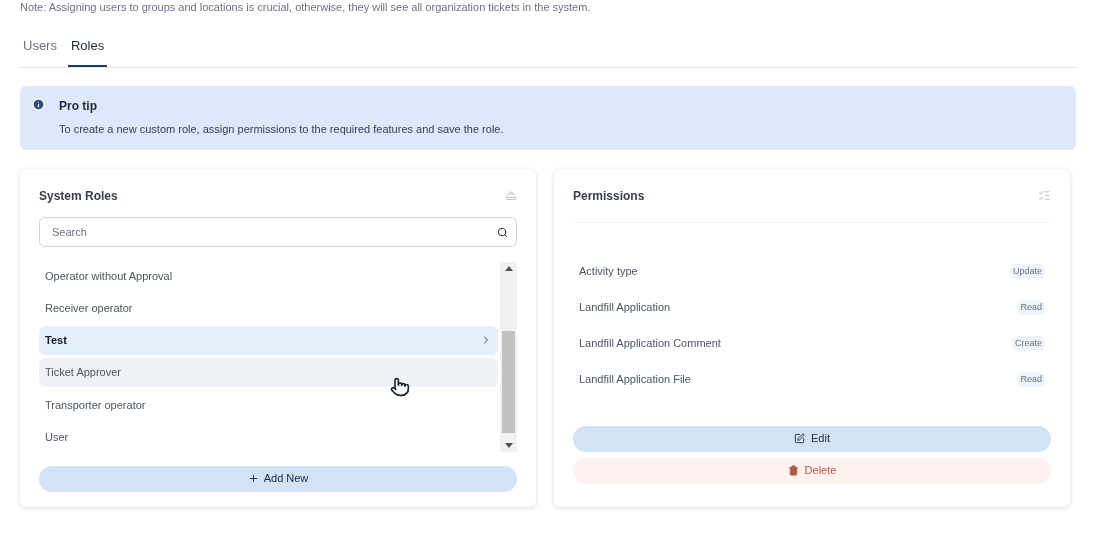 Image resolution: width=1096 pixels, height=534 pixels. I want to click on role-item: Operator without Approval, so click(268, 276).